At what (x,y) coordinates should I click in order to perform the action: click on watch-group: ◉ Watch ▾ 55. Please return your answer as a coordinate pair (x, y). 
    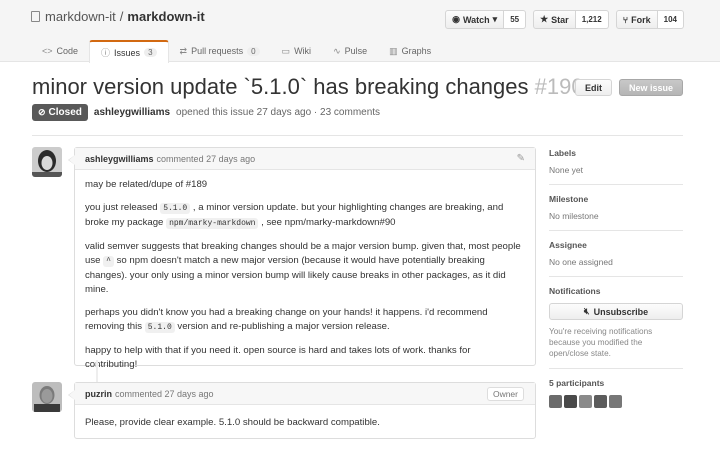
    Looking at the image, I should click on (486, 19).